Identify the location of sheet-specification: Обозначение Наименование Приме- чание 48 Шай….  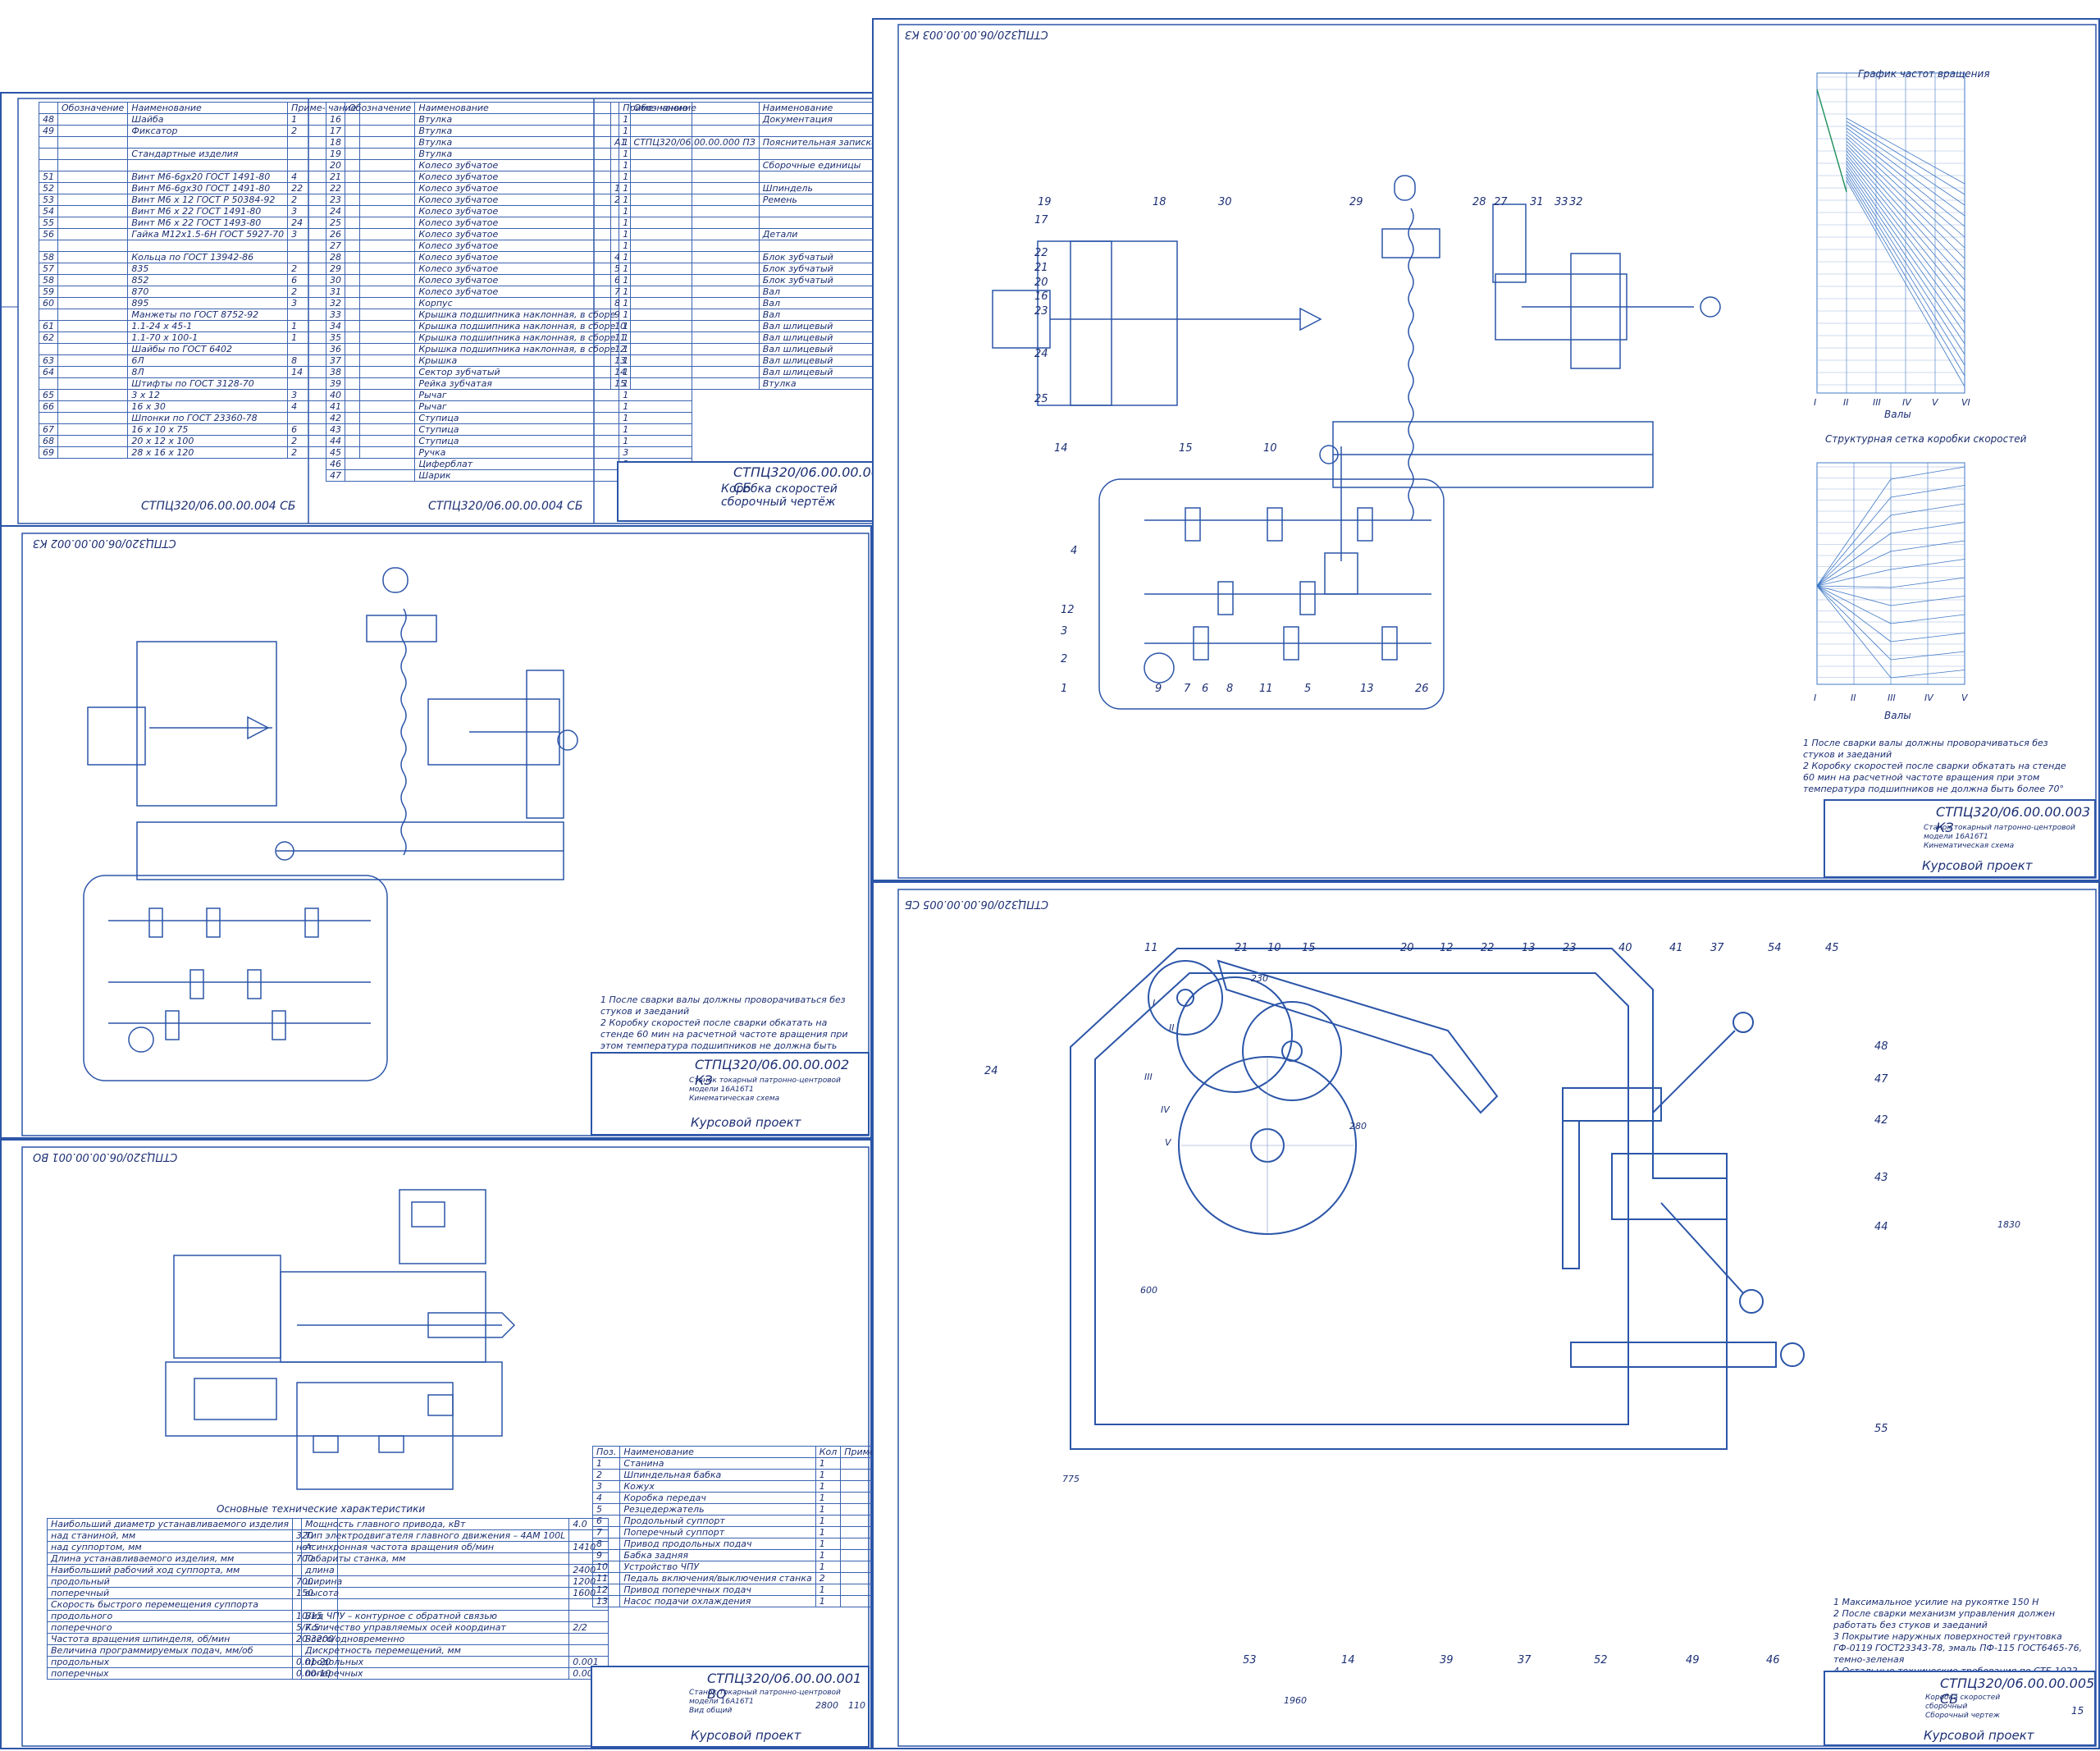
(477, 309).